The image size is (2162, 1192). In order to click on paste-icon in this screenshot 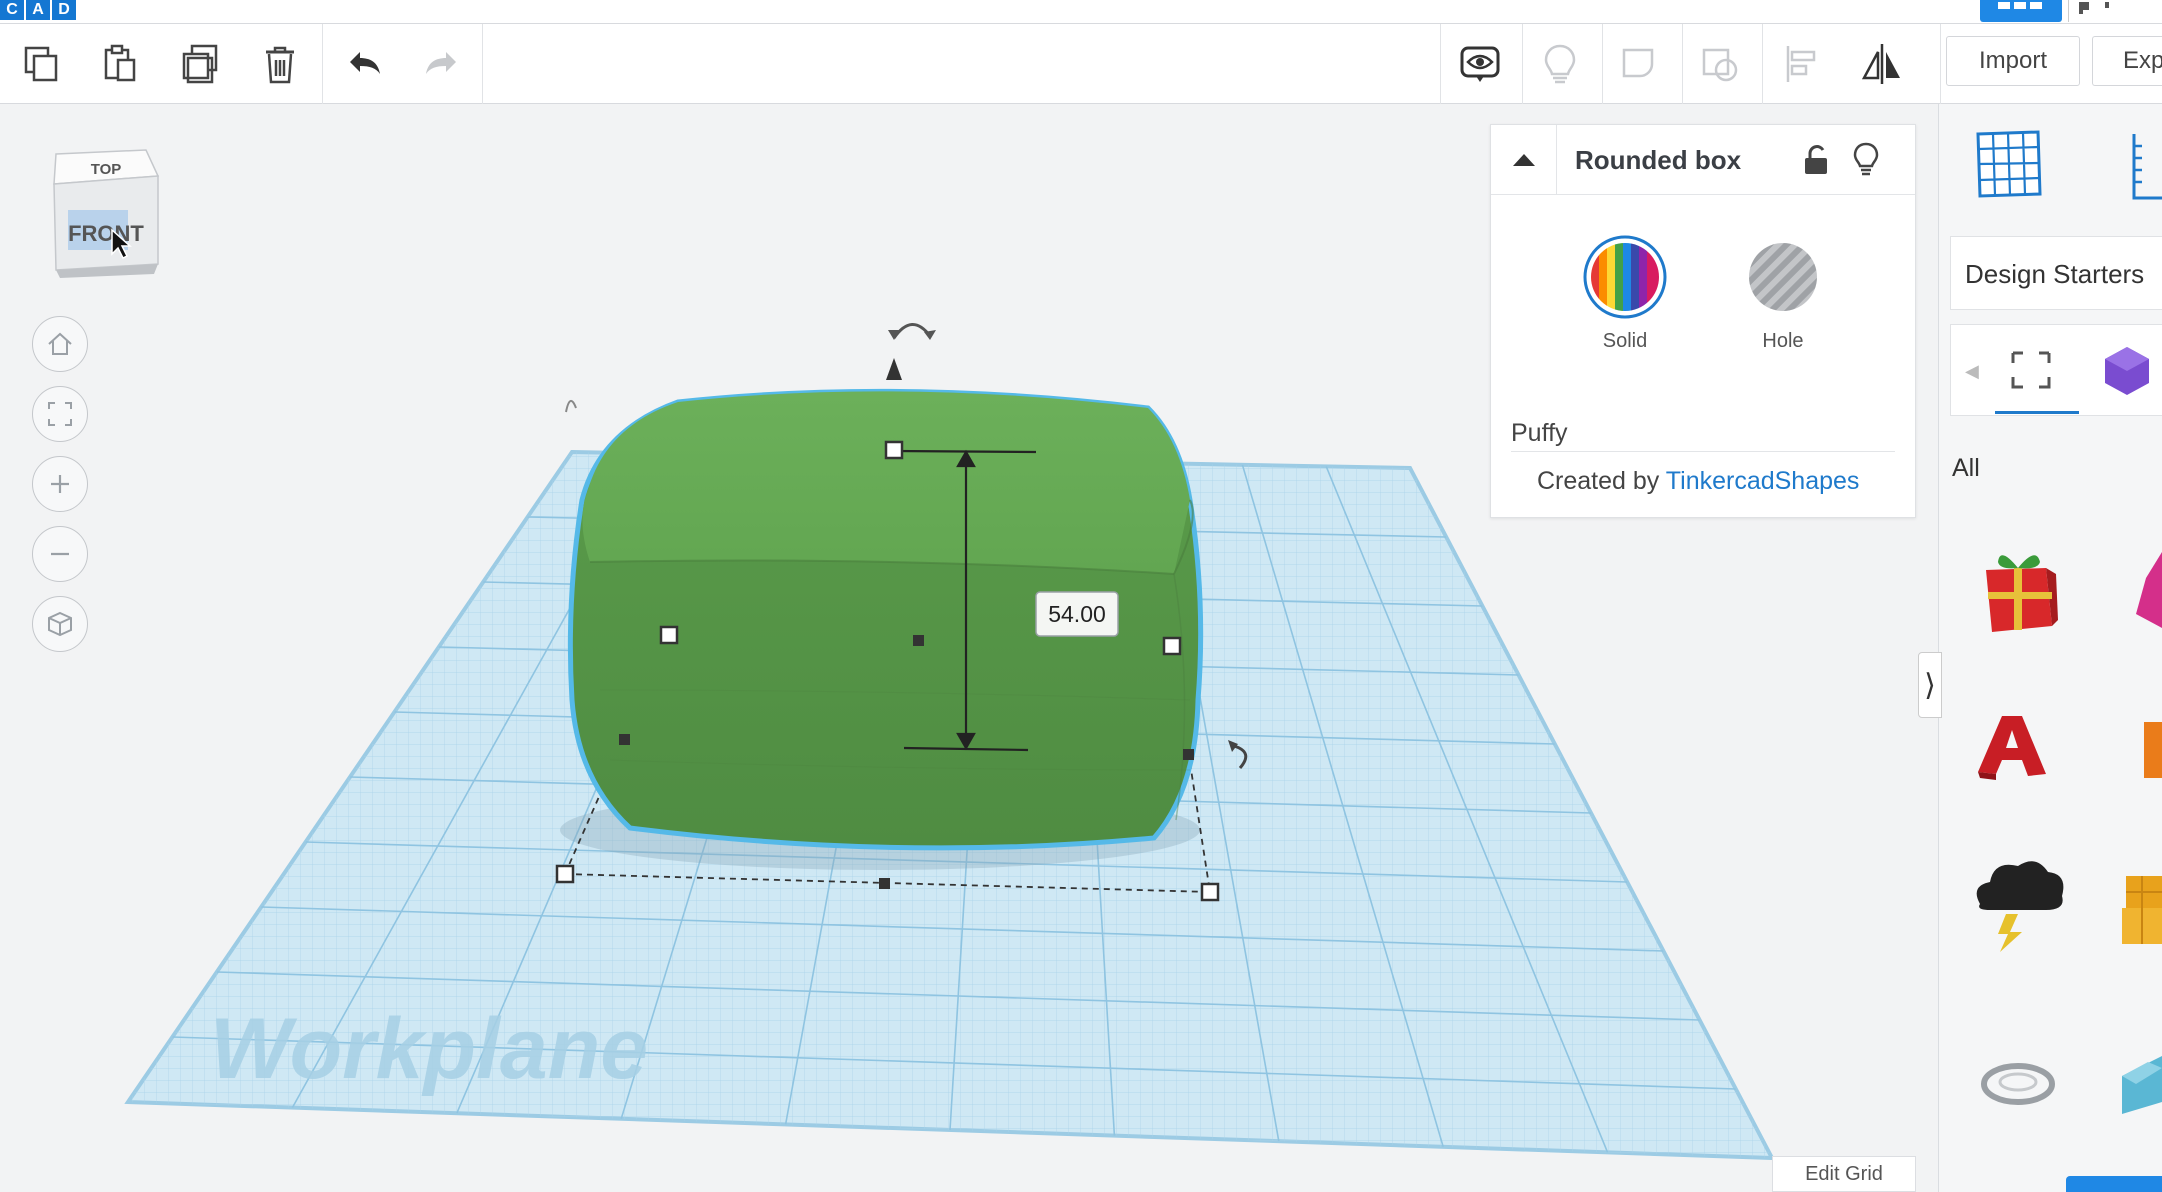, I will do `click(120, 63)`.